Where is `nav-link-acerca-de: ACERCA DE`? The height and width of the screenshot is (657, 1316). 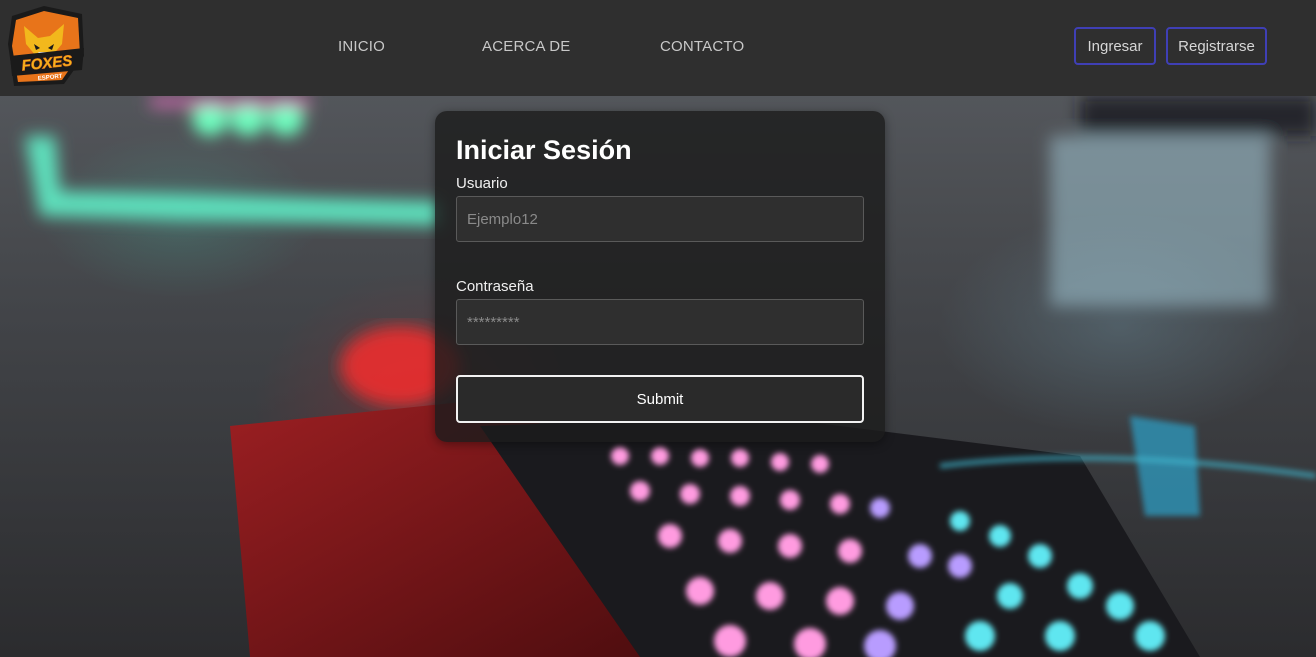 nav-link-acerca-de: ACERCA DE is located at coordinates (526, 46).